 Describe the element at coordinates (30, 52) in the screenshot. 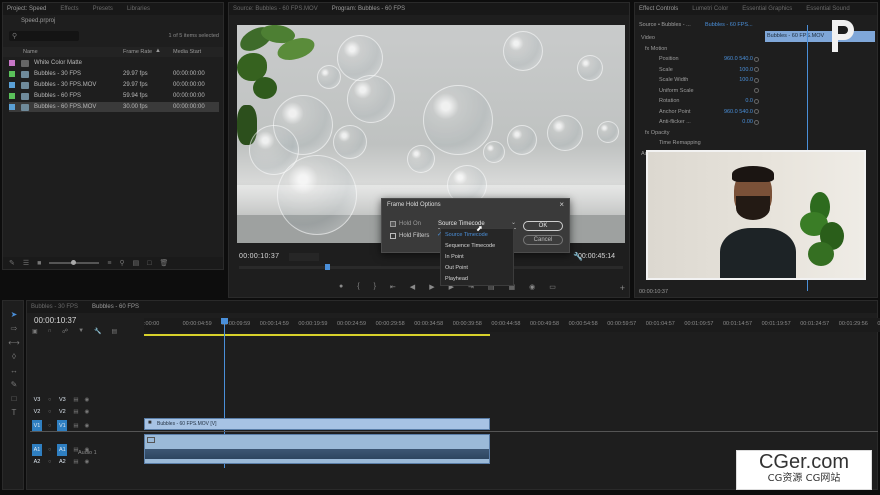

I see `col-name: Name` at that location.